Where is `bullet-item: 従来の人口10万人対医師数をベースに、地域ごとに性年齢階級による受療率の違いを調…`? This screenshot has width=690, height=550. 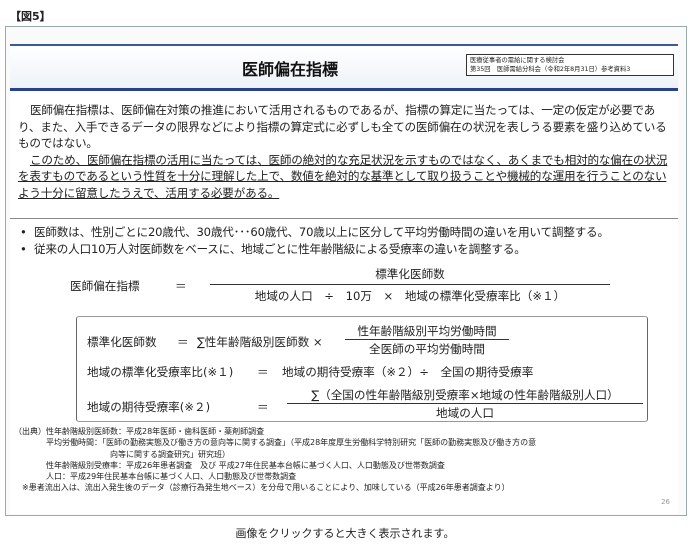
bullet-item: 従来の人口10万人対医師数をベースに、地域ごとに性年齢階級による受療率の違いを調… is located at coordinates (345, 249).